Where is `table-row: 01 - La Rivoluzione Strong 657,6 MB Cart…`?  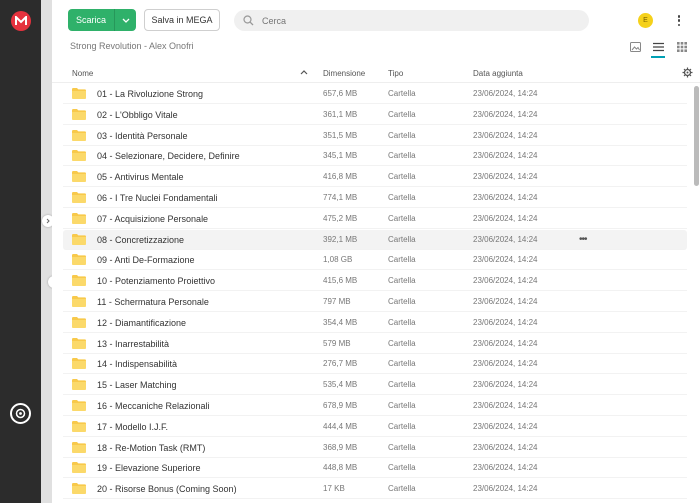
table-row: 01 - La Rivoluzione Strong 657,6 MB Cart… is located at coordinates (375, 94).